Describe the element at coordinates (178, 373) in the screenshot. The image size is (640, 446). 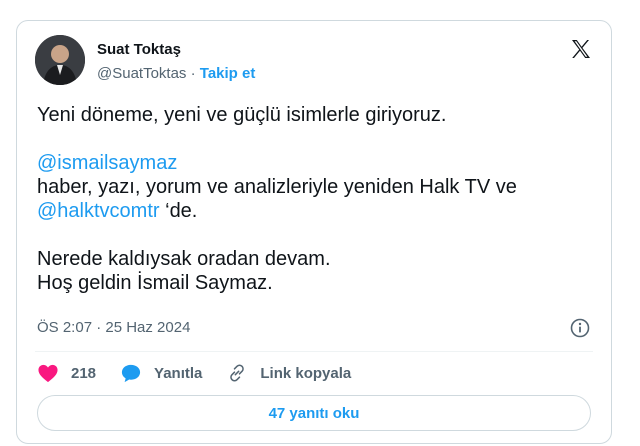
I see `reply-label: Yanıtla` at that location.